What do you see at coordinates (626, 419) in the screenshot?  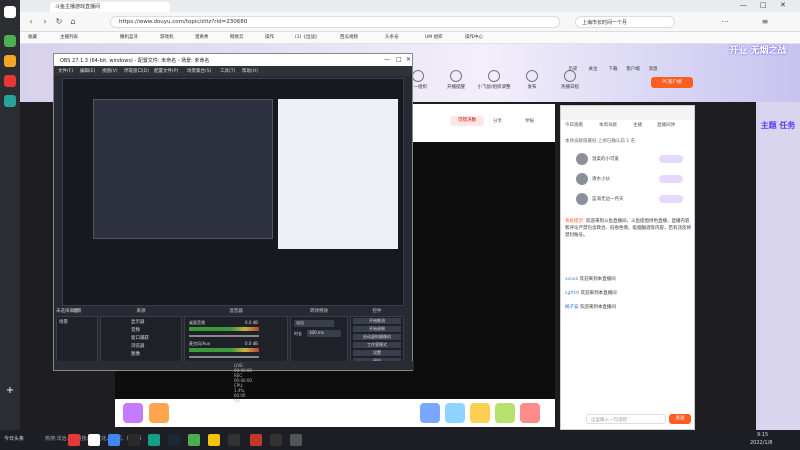 I see `chat-input: 这里输入一句话吧` at bounding box center [626, 419].